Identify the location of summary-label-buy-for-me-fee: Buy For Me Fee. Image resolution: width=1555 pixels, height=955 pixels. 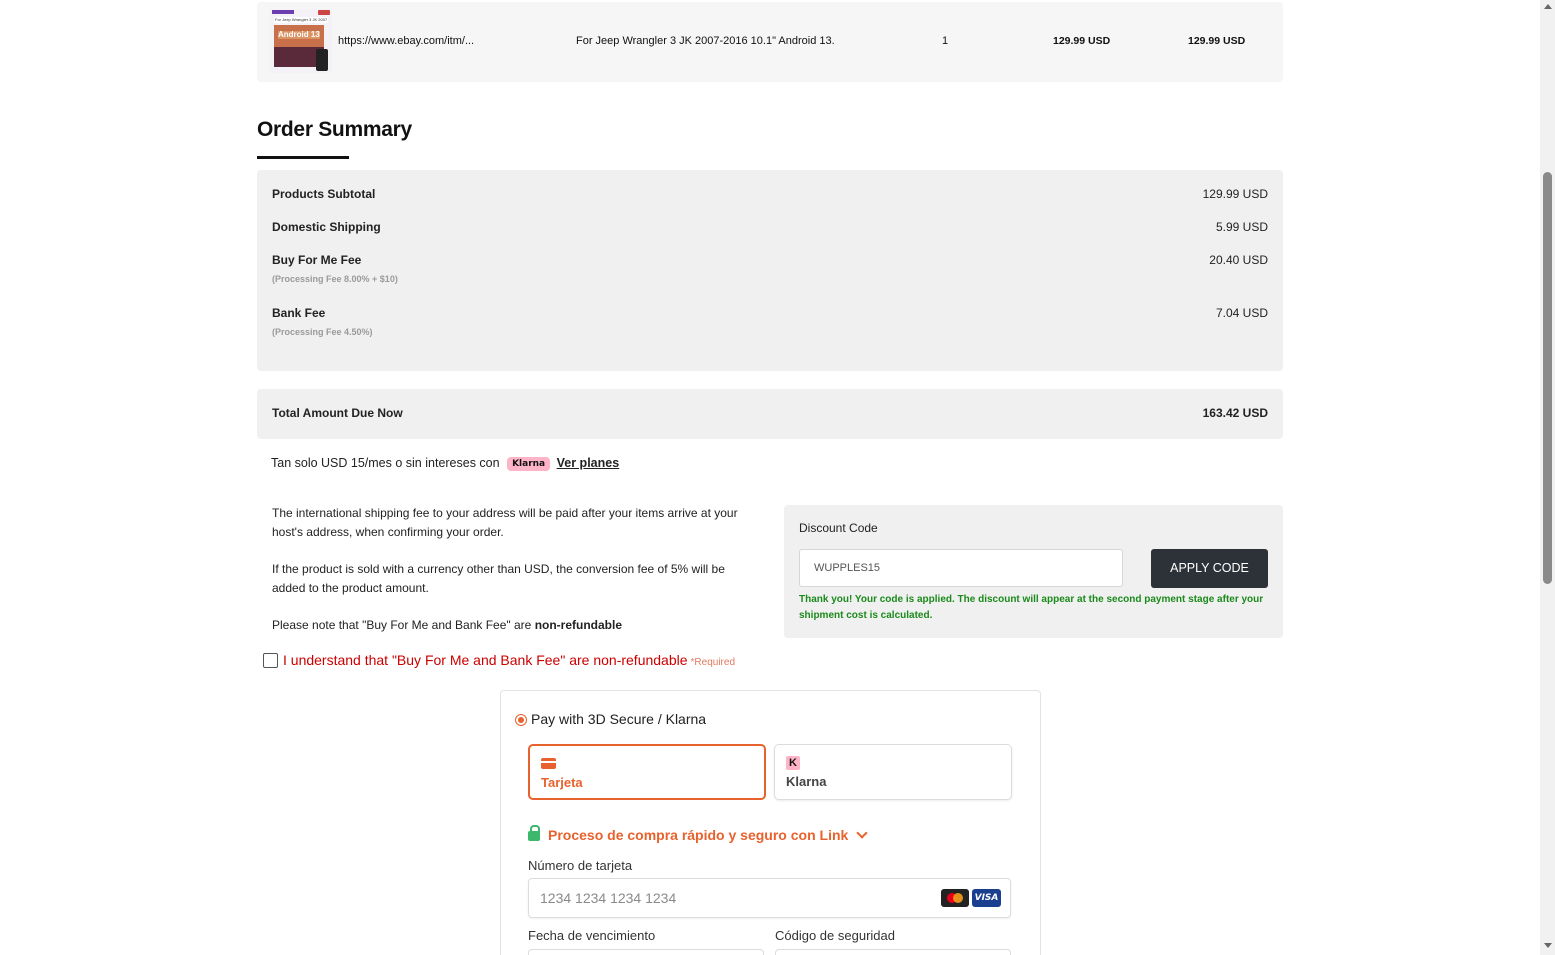
(317, 260).